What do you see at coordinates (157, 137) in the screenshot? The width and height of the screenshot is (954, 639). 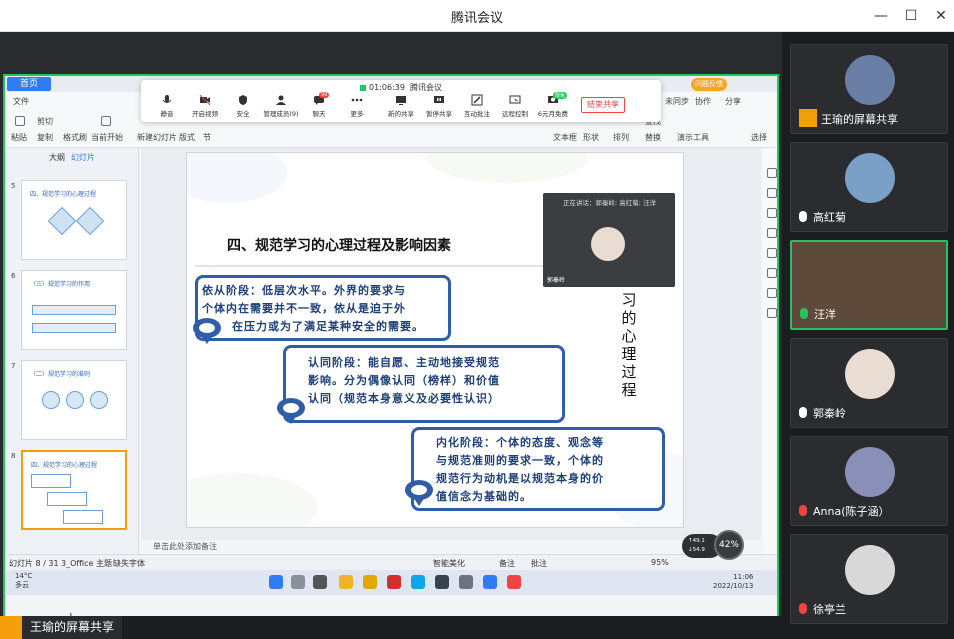 I see `ribbon-new-slide: 新建幻灯片` at bounding box center [157, 137].